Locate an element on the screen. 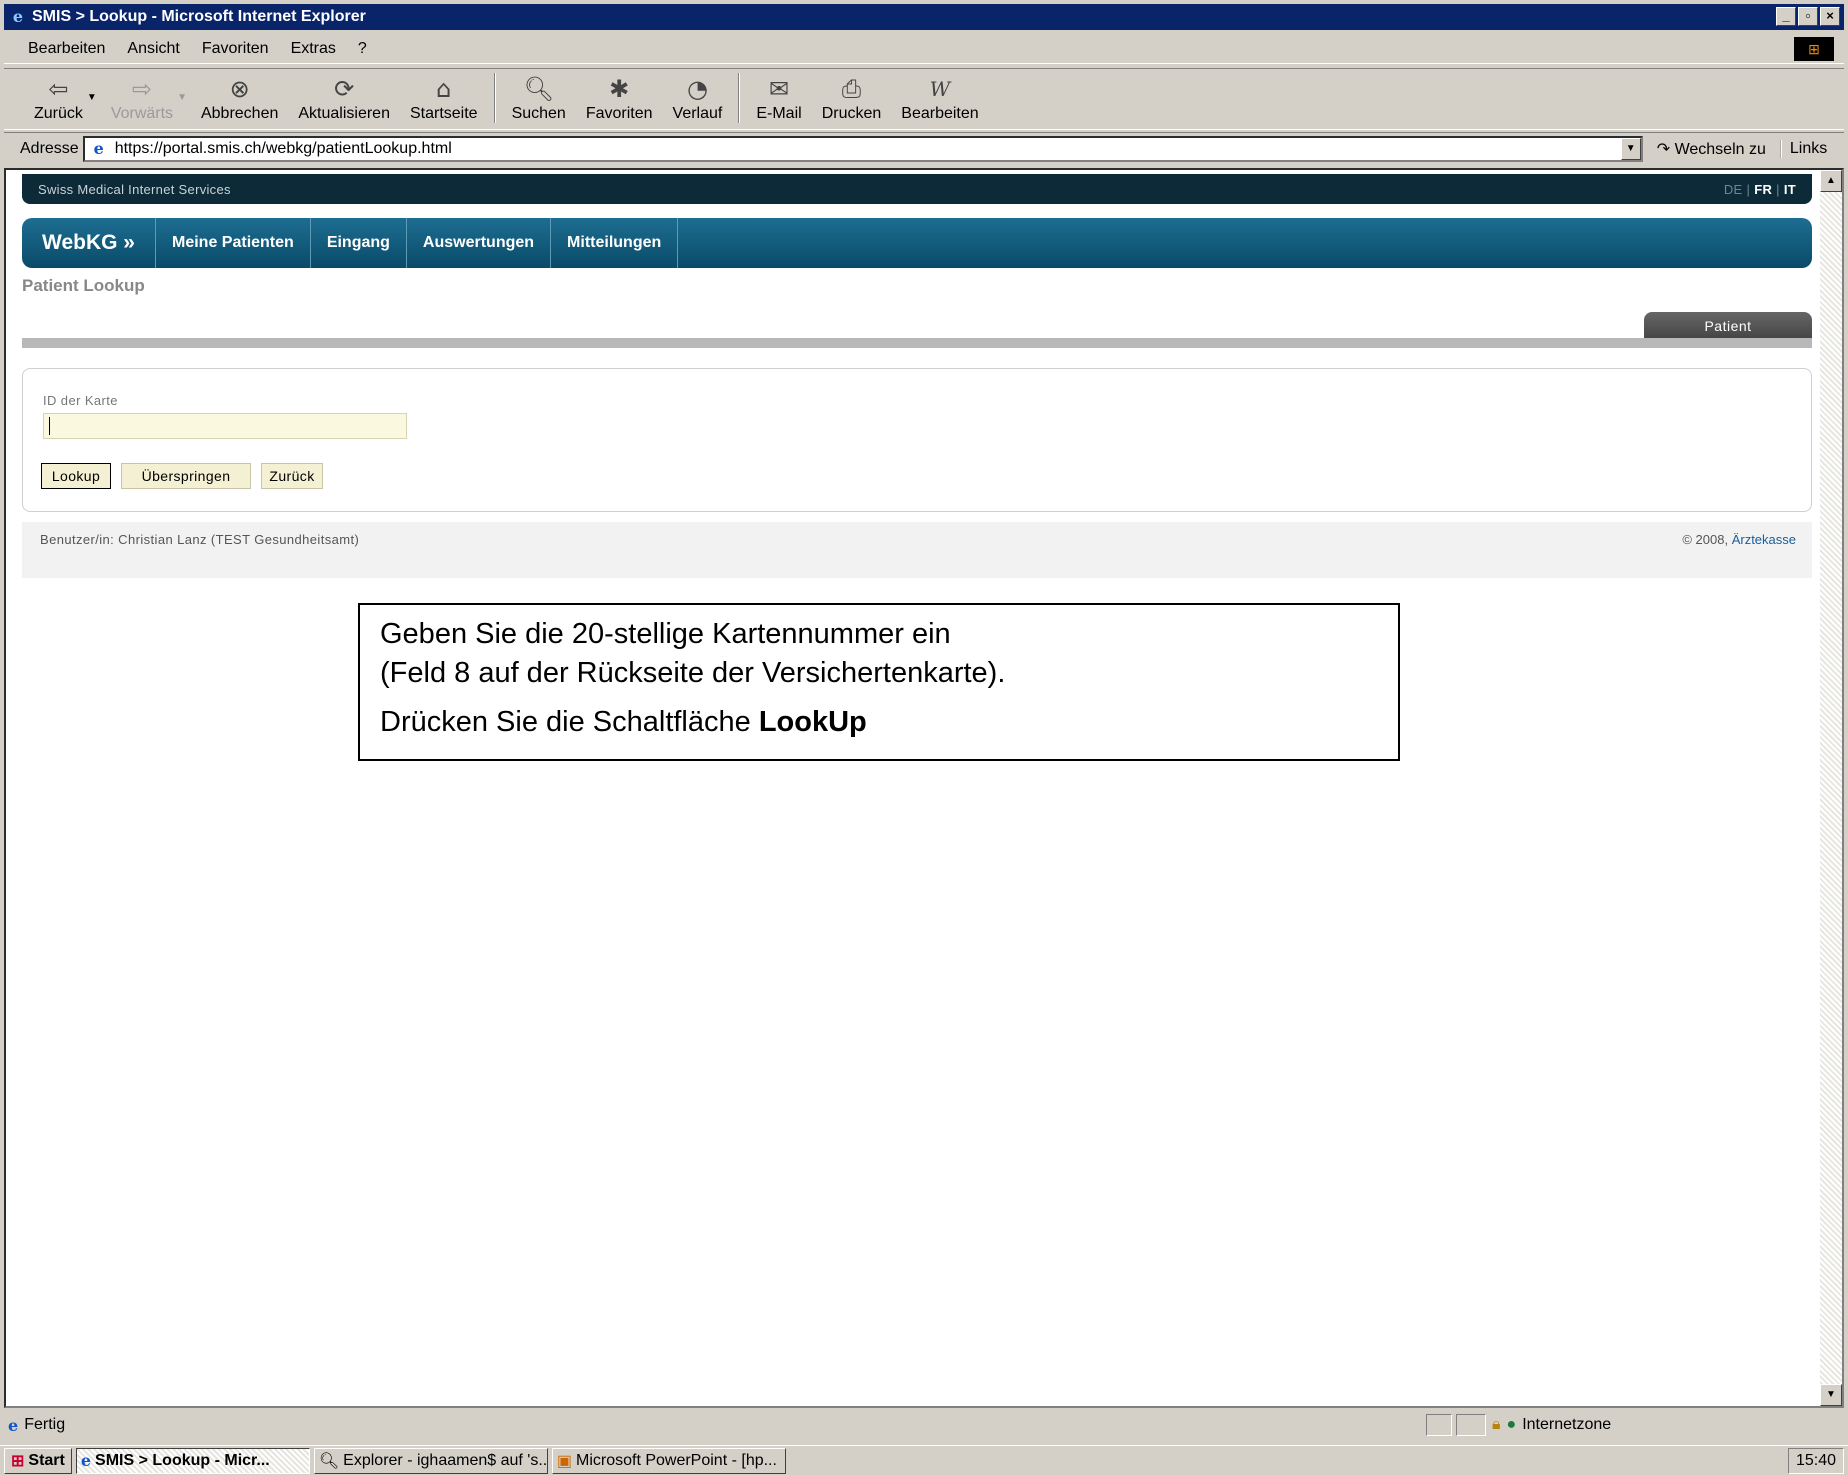 The width and height of the screenshot is (1848, 1475). card-id-input is located at coordinates (225, 426).